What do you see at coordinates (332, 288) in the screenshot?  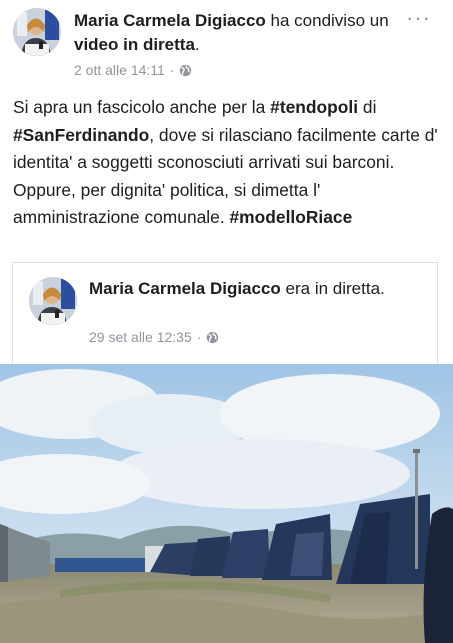 I see `shared-action-text: era in diretta.` at bounding box center [332, 288].